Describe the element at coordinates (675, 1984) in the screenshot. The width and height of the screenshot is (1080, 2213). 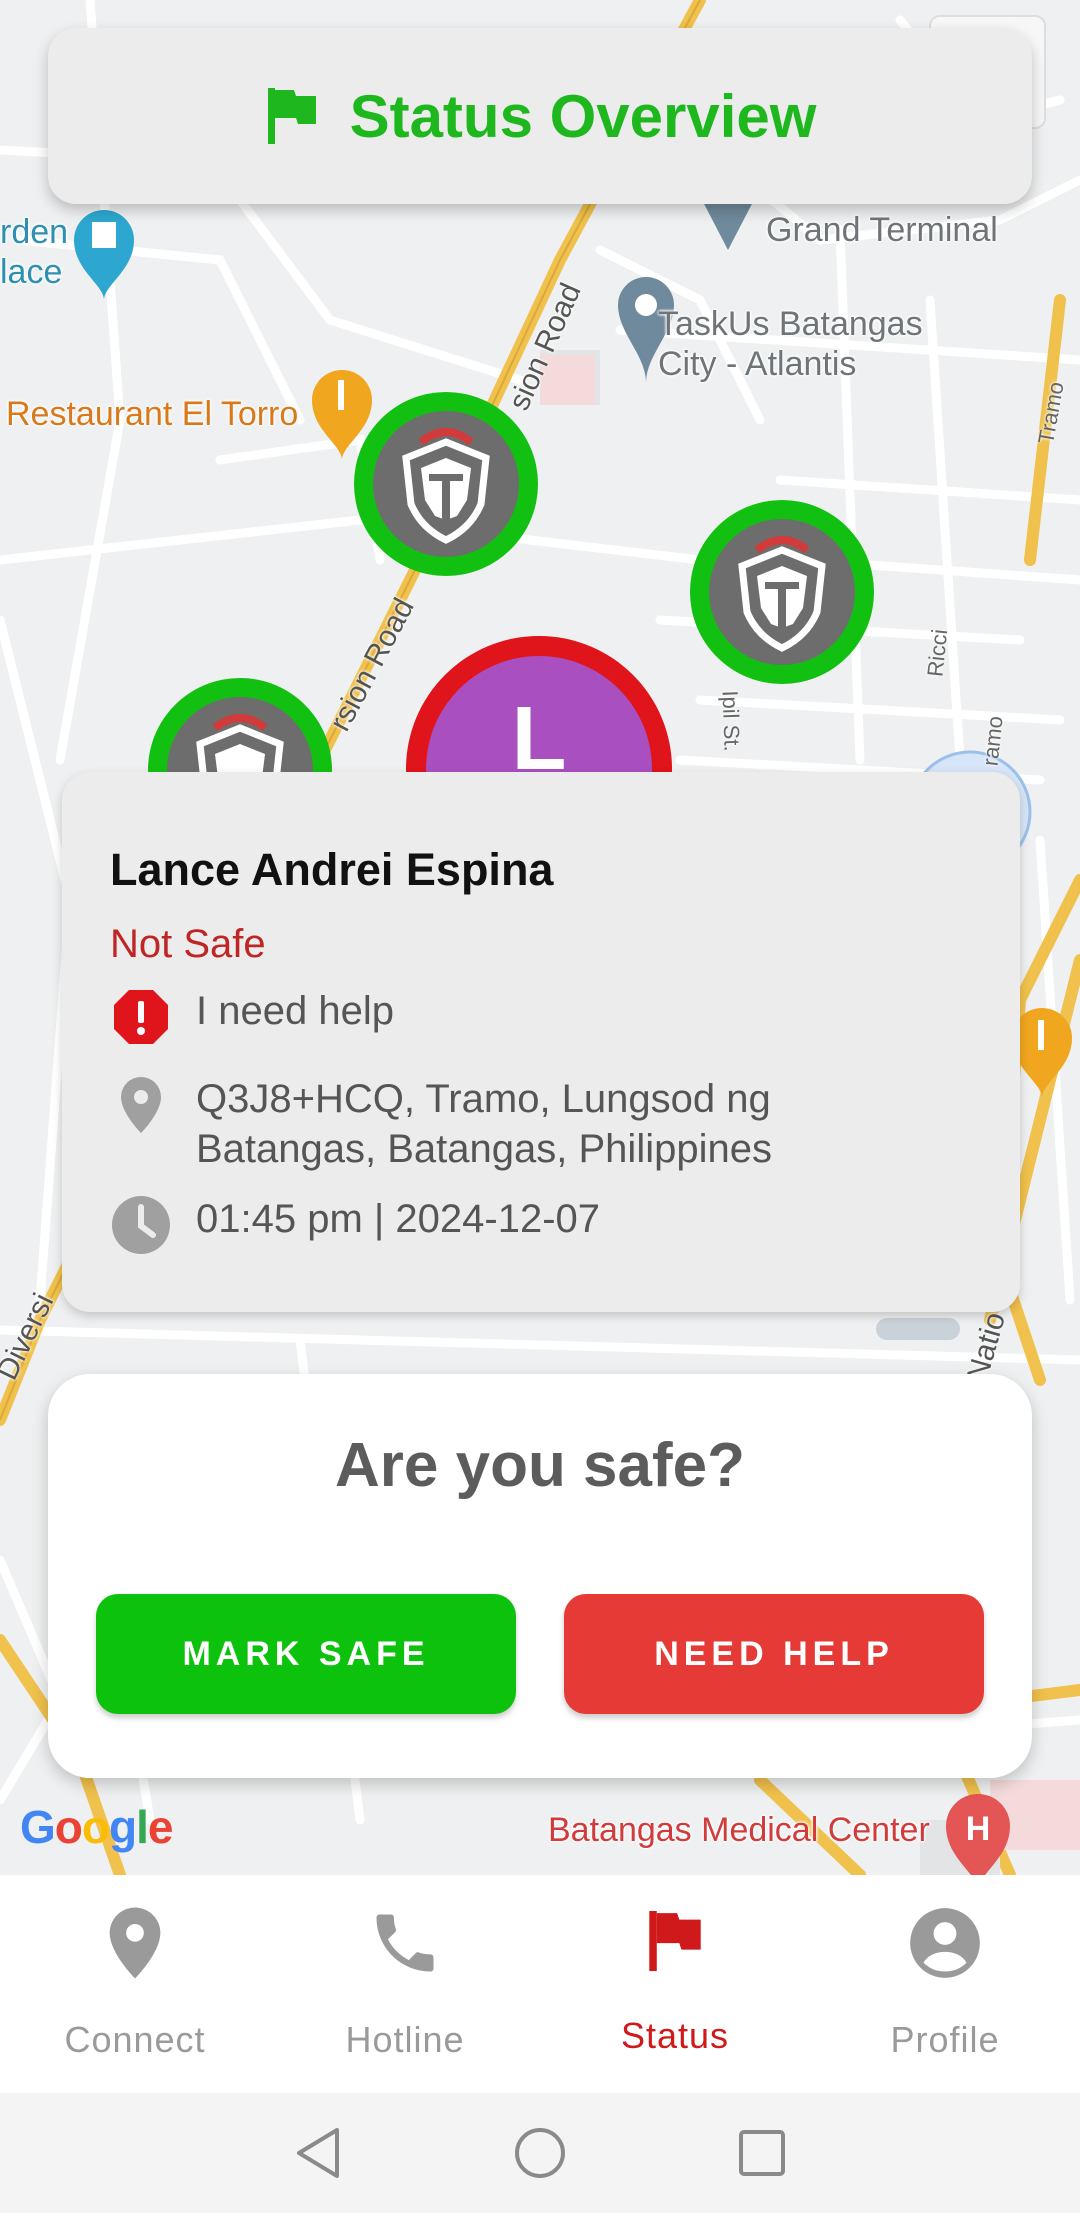
I see `nav-item-status: Status` at that location.